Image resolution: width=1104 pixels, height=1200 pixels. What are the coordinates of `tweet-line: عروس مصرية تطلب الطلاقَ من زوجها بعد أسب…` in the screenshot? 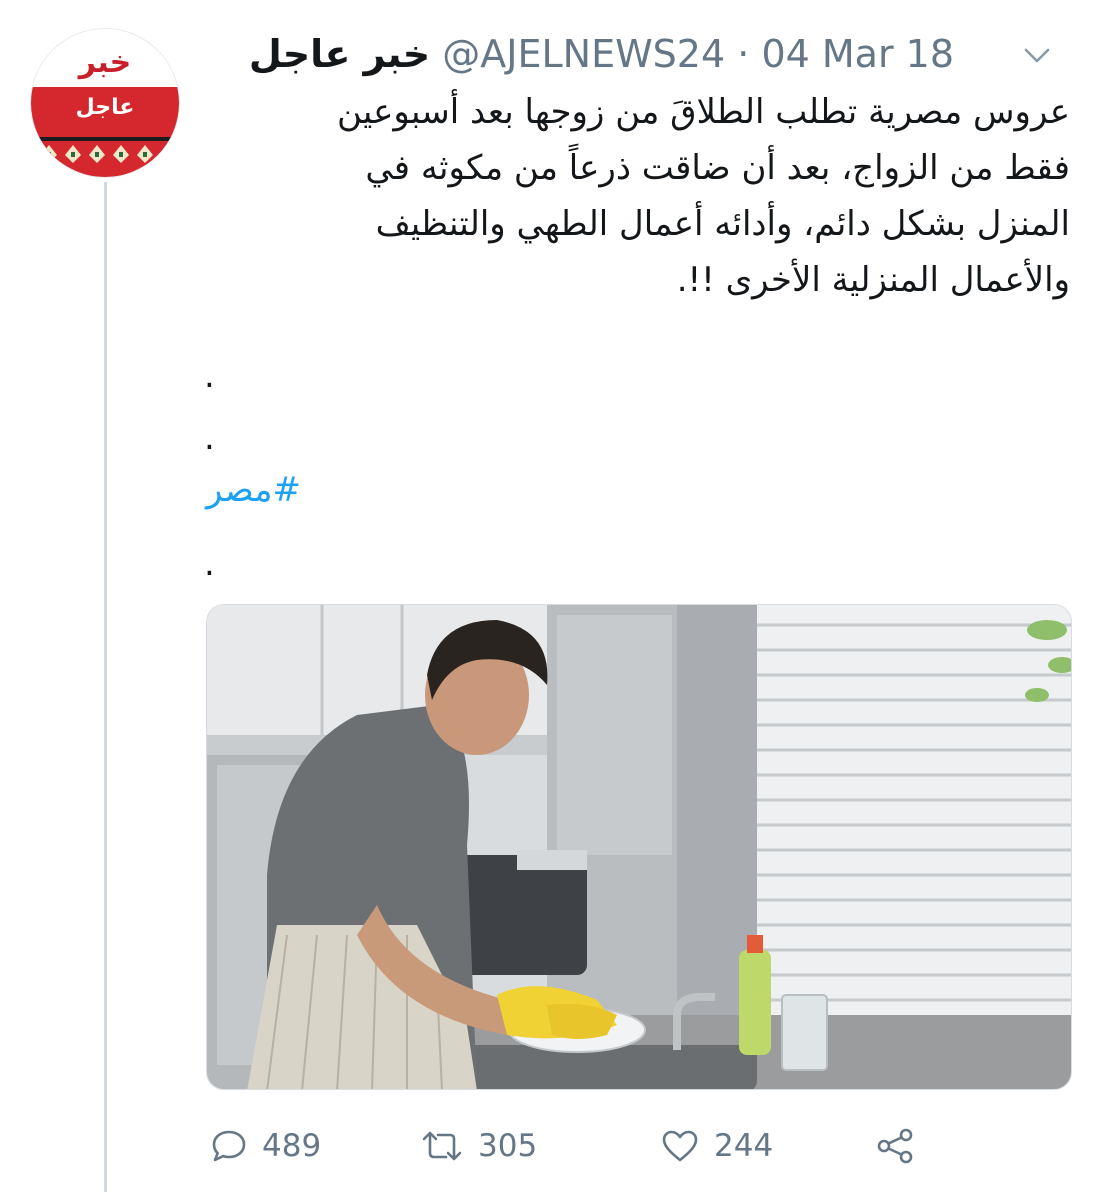 It's located at (703, 112).